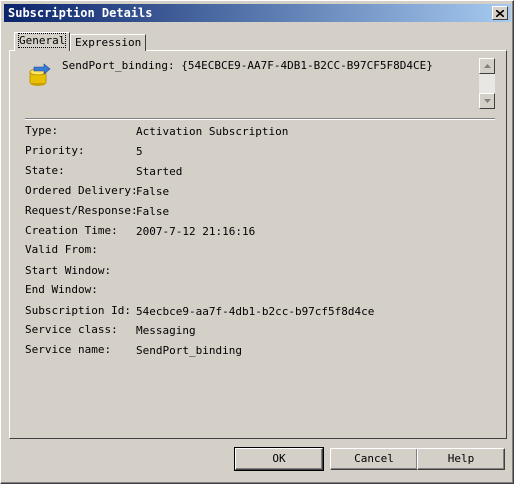  What do you see at coordinates (81, 210) in the screenshot?
I see `property-label: Request/Response:` at bounding box center [81, 210].